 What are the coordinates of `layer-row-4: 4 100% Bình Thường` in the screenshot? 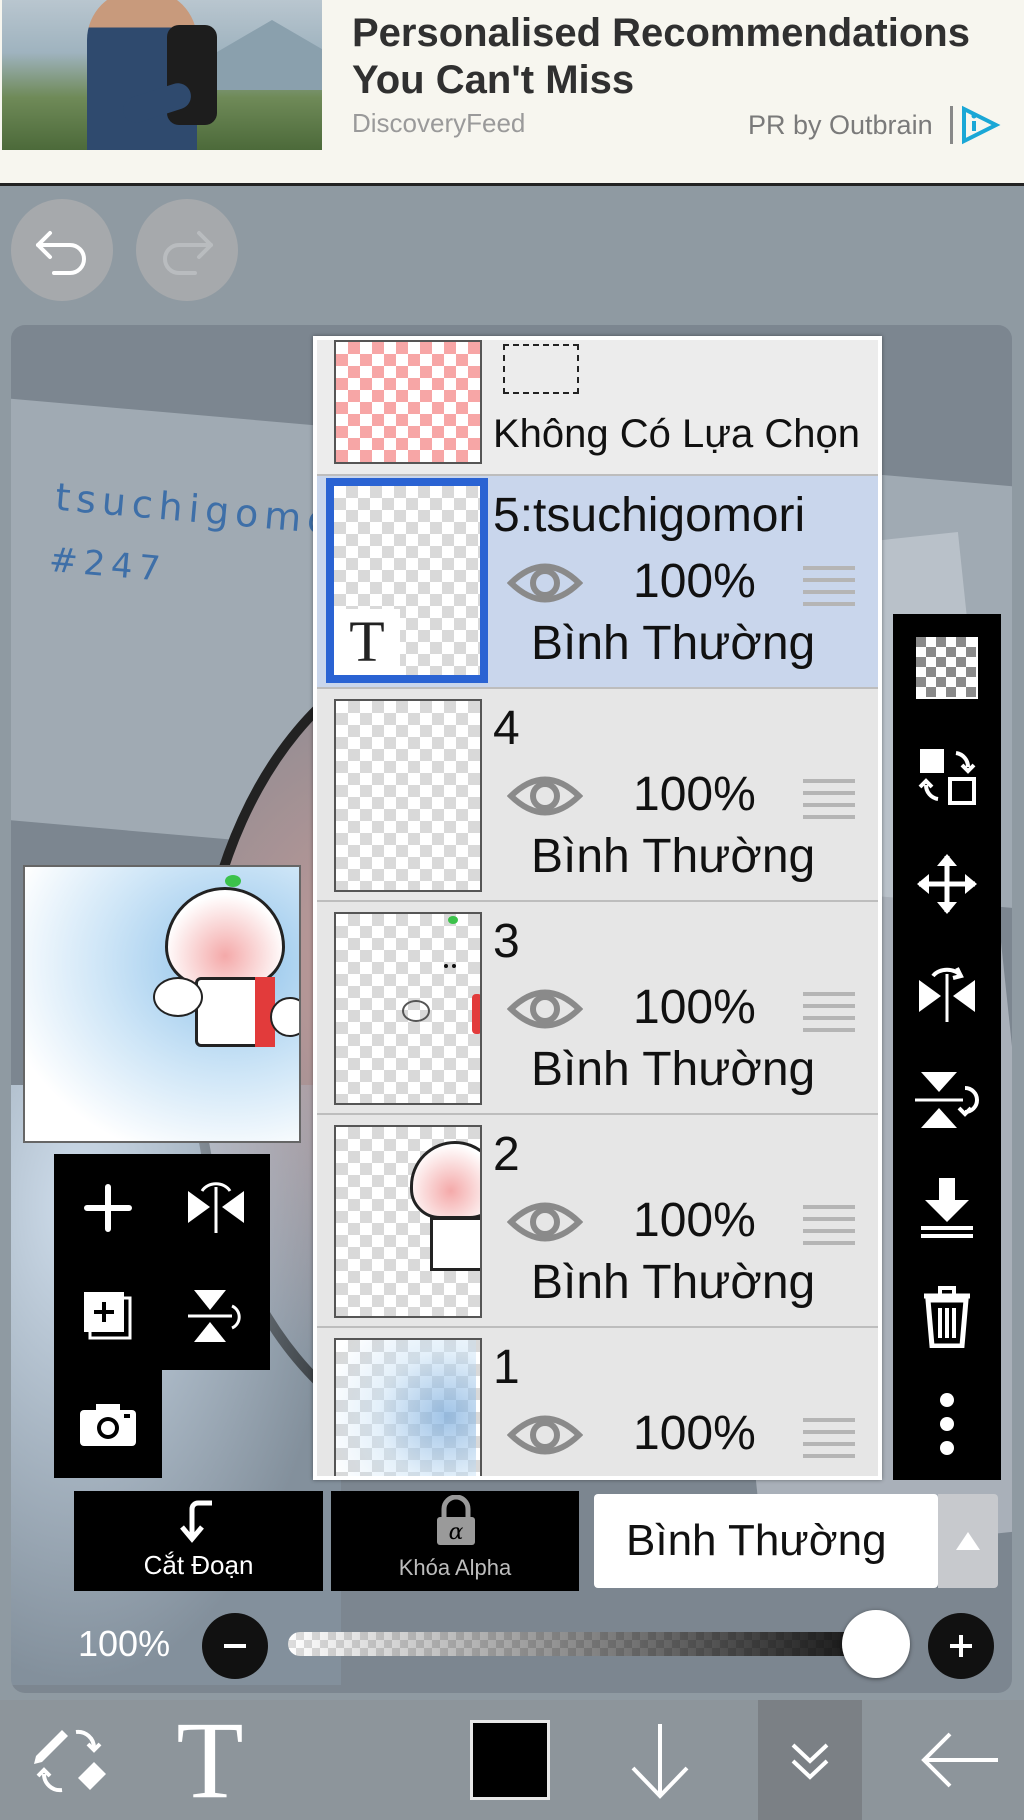 It's located at (597, 795).